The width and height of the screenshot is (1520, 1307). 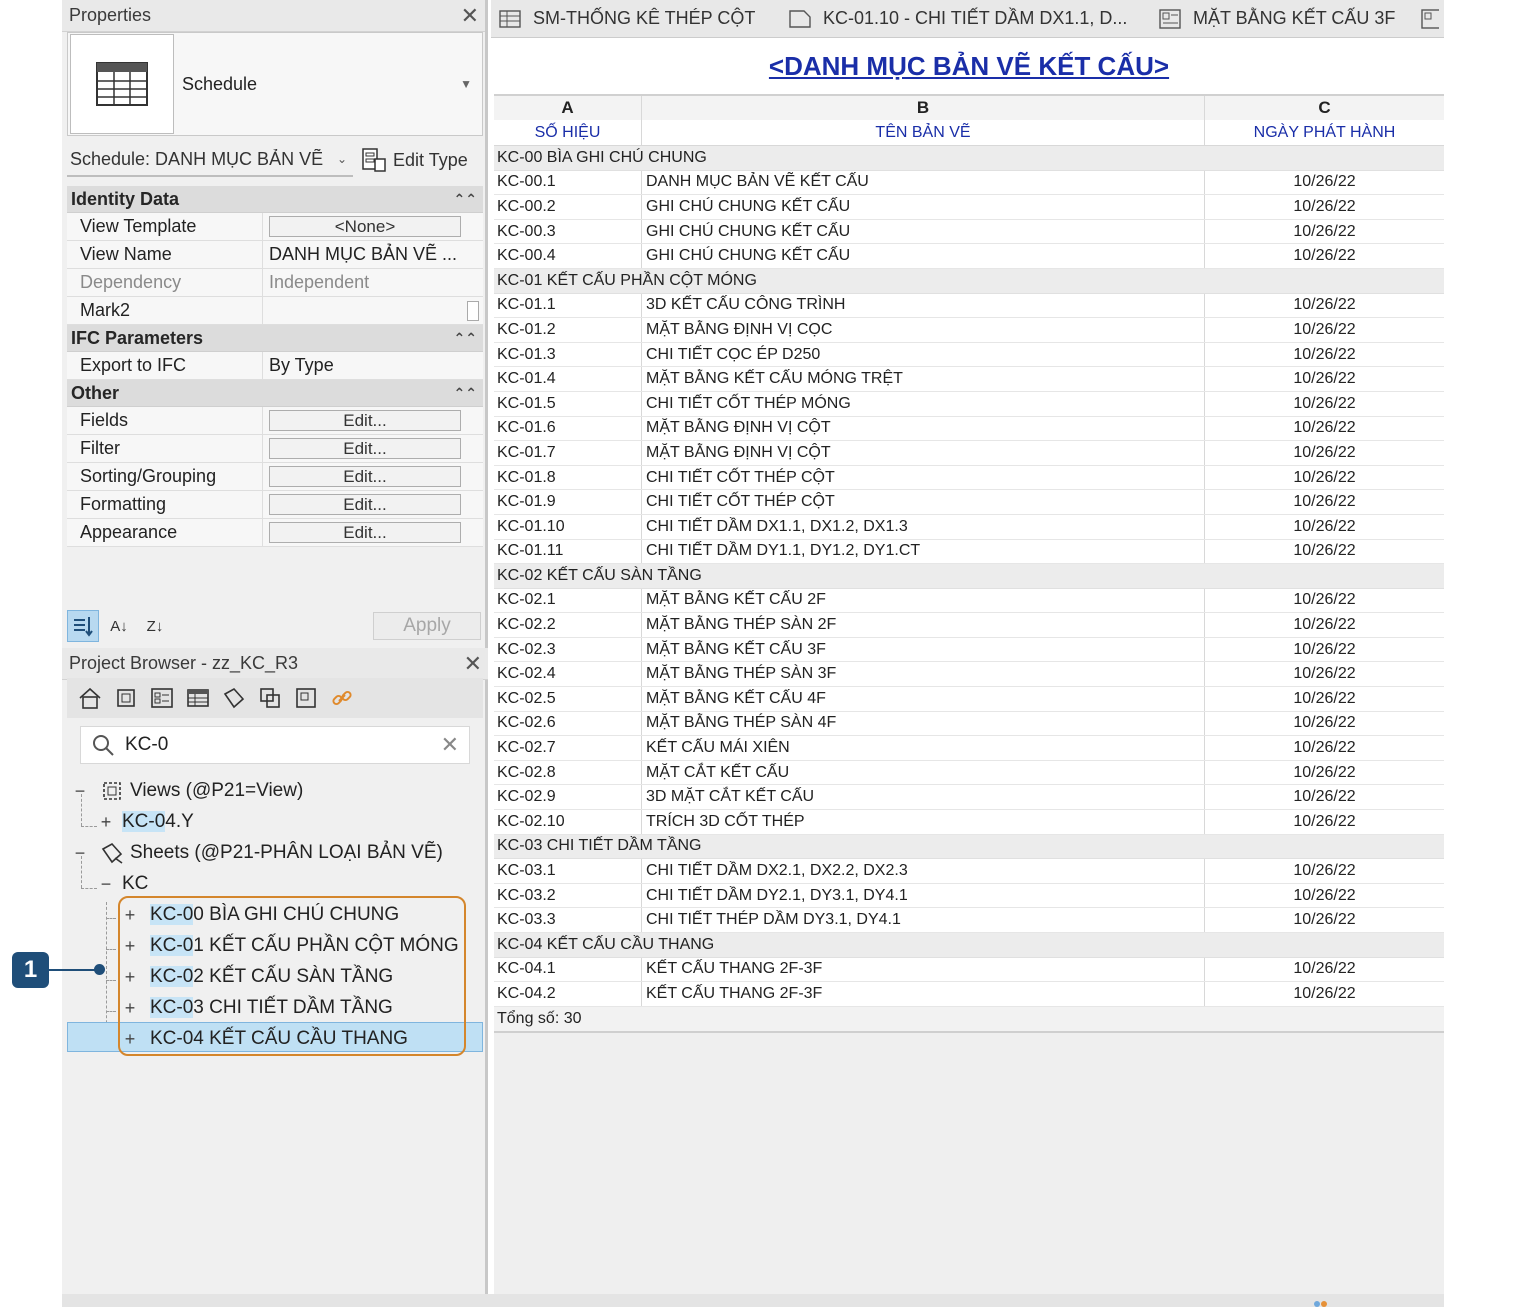 I want to click on categorized-sort-icon, so click(x=83, y=626).